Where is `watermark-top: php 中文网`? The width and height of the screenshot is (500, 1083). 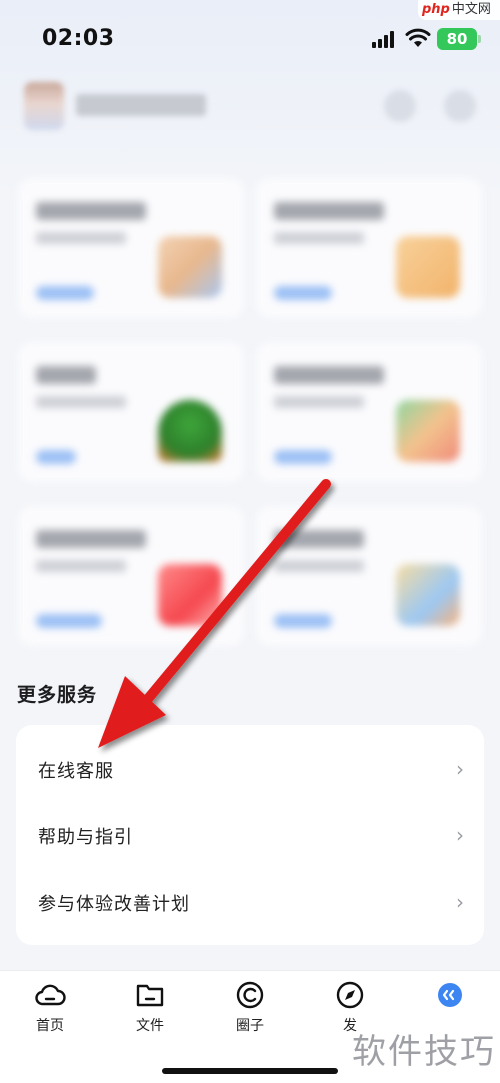
watermark-top: php 中文网 is located at coordinates (459, 10).